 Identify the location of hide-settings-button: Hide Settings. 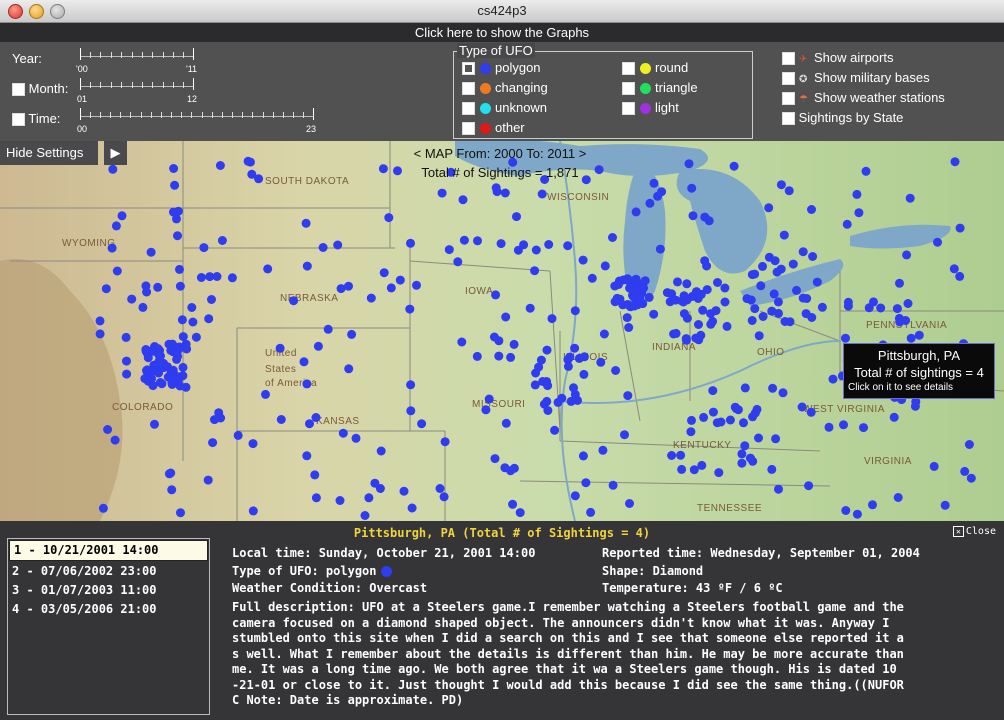
(49, 153).